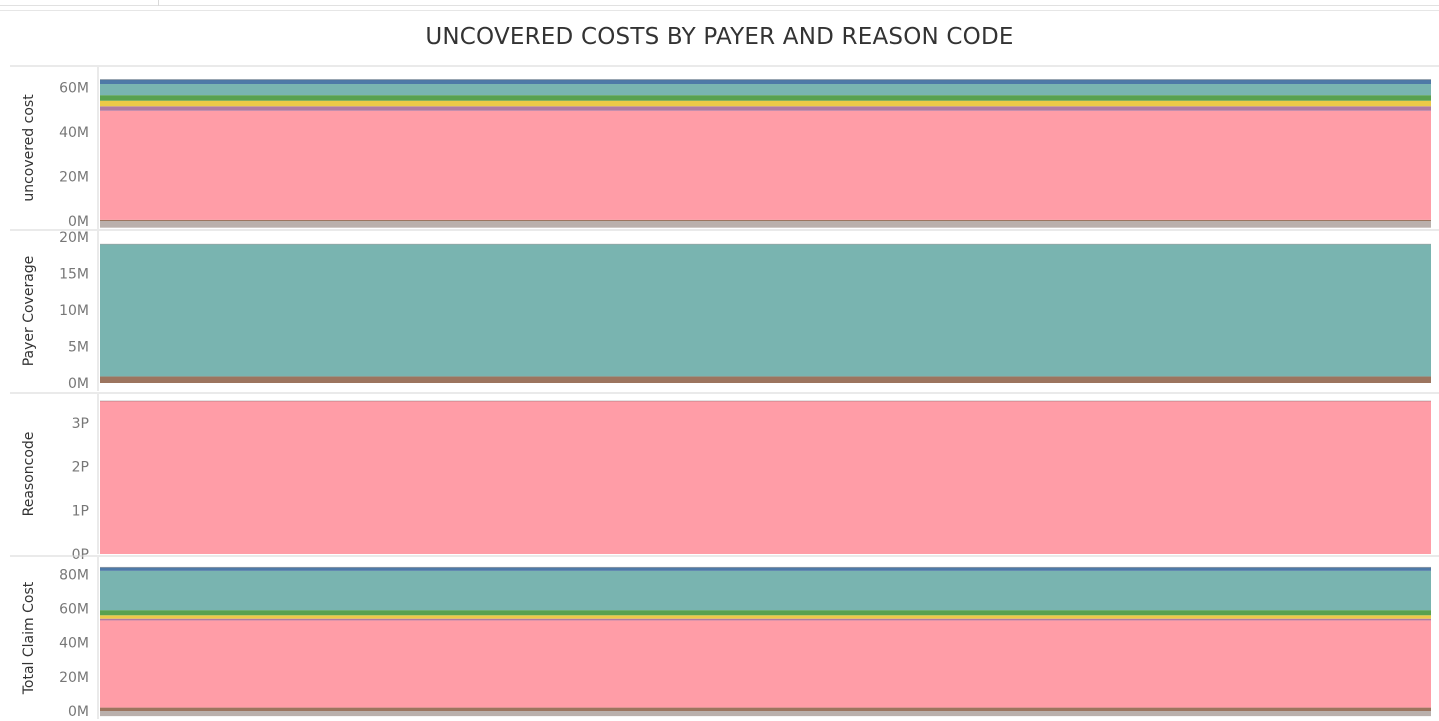  Describe the element at coordinates (80, 511) in the screenshot. I see `y-tick-label: 1P` at that location.